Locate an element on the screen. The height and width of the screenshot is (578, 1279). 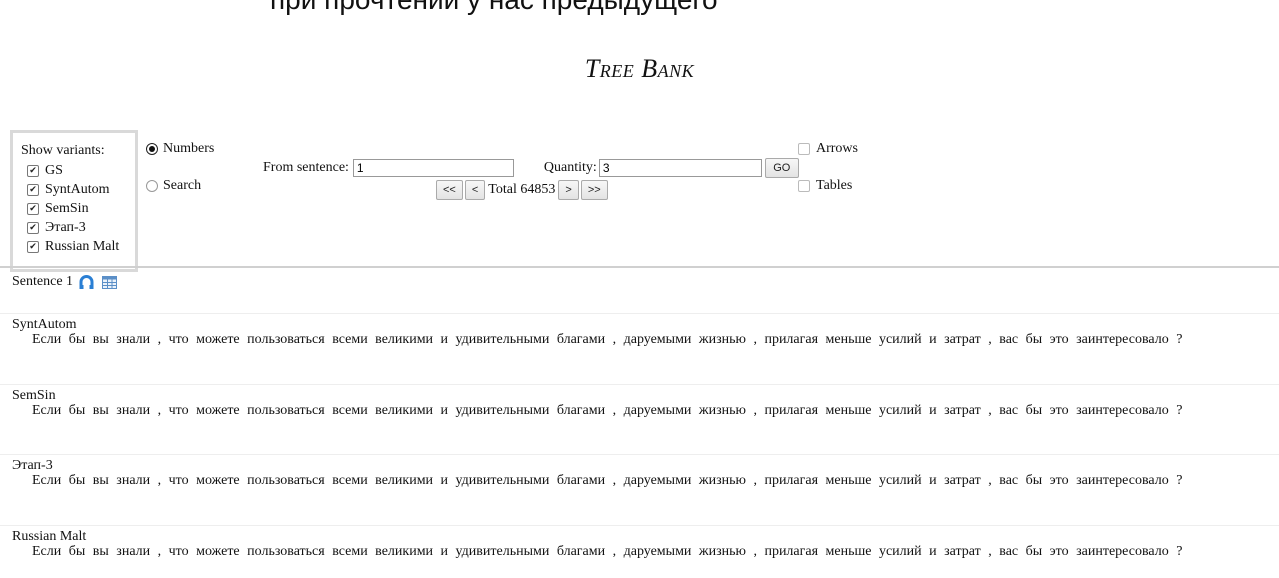
variant-gs-label: GS is located at coordinates (54, 170).